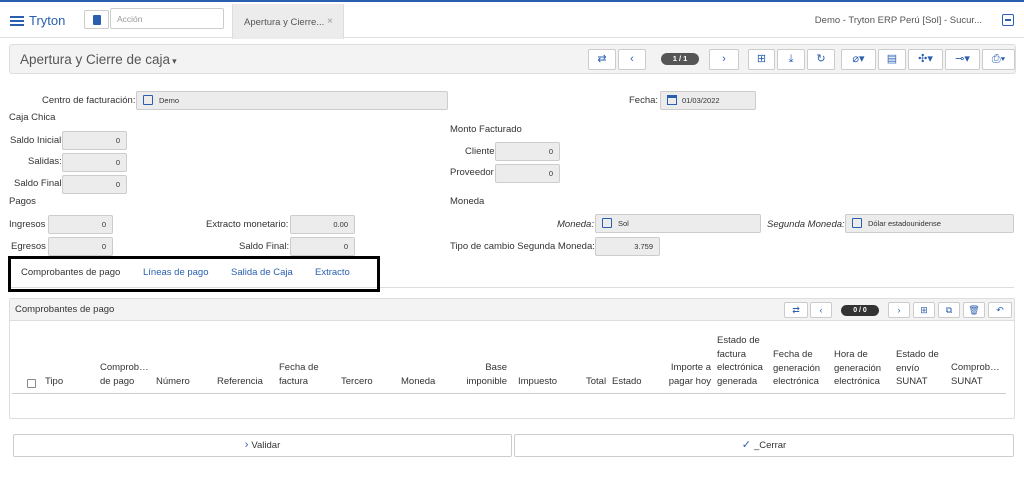 This screenshot has height=486, width=1024. I want to click on print-icon: ⎙▾, so click(998, 59).